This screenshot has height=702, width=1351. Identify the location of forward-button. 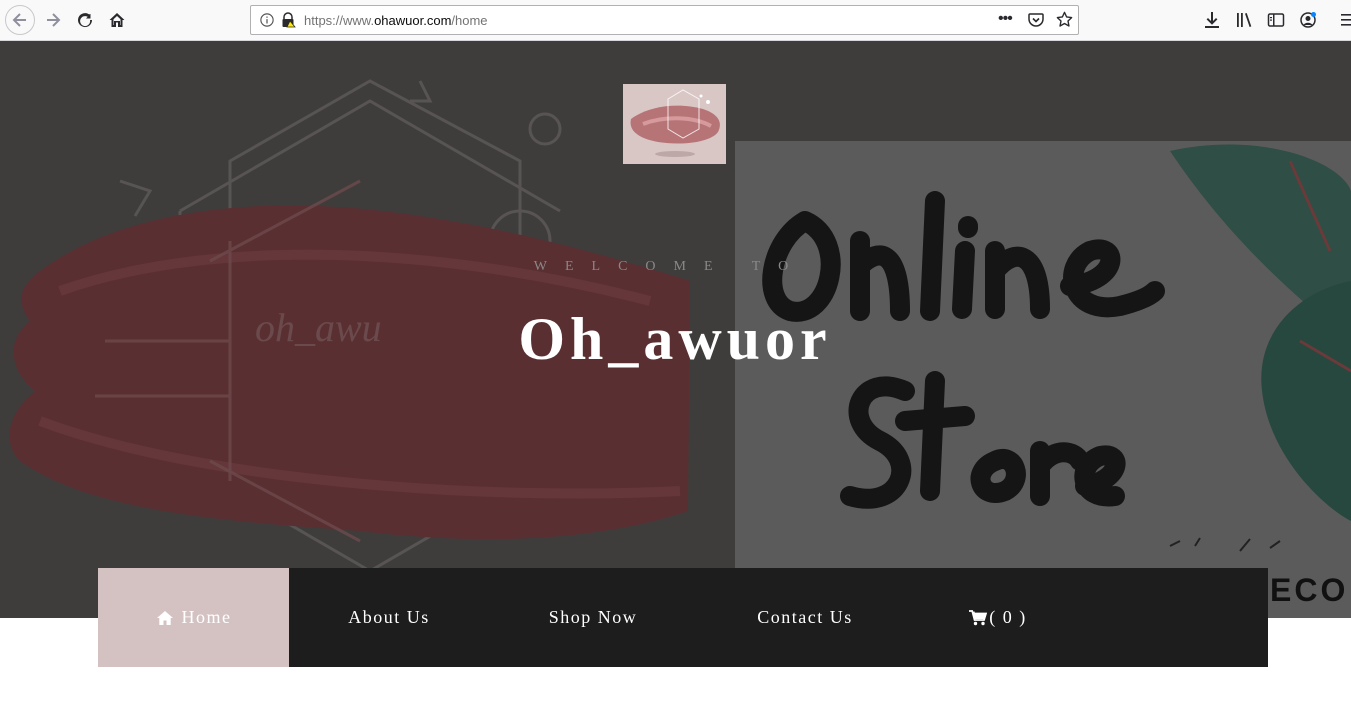
(53, 20).